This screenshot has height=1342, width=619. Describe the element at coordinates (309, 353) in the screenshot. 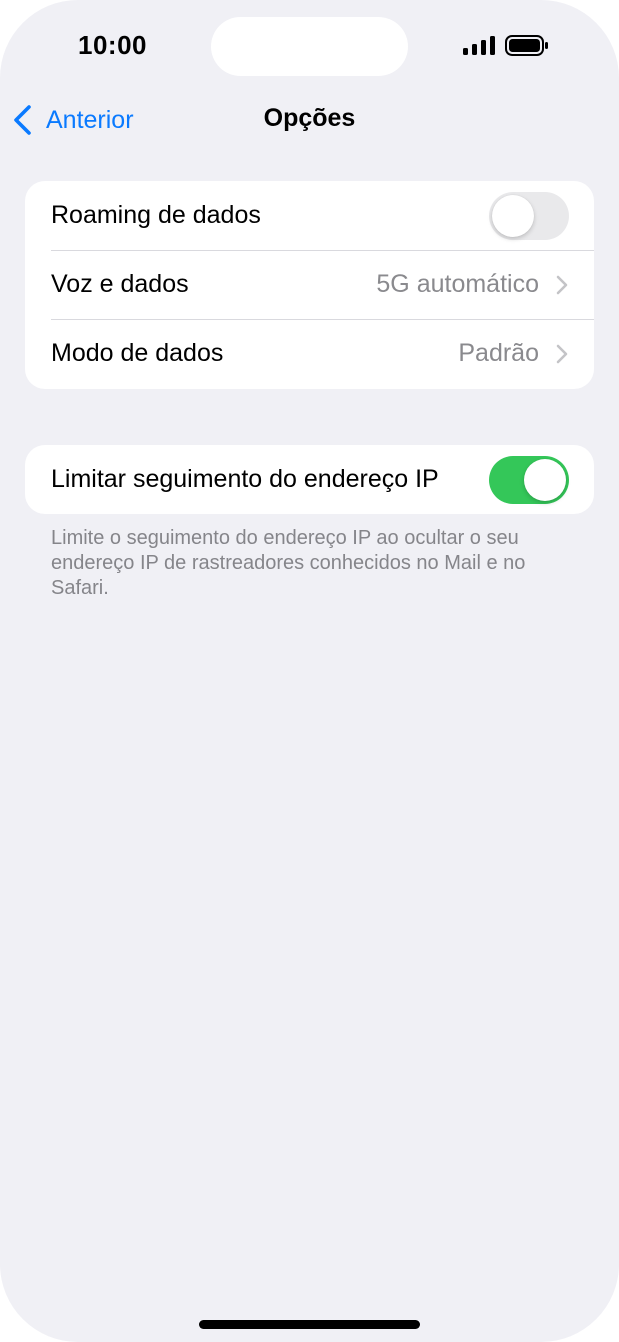

I see `row-data-mode: Modo de dados Padrão` at that location.